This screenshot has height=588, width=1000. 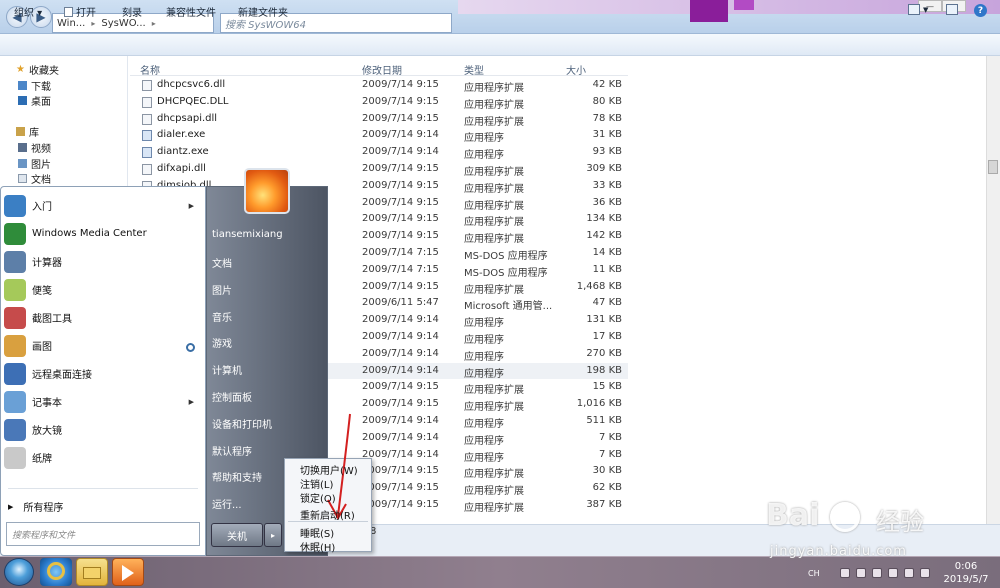 I want to click on dll-file-icon, so click(x=147, y=85).